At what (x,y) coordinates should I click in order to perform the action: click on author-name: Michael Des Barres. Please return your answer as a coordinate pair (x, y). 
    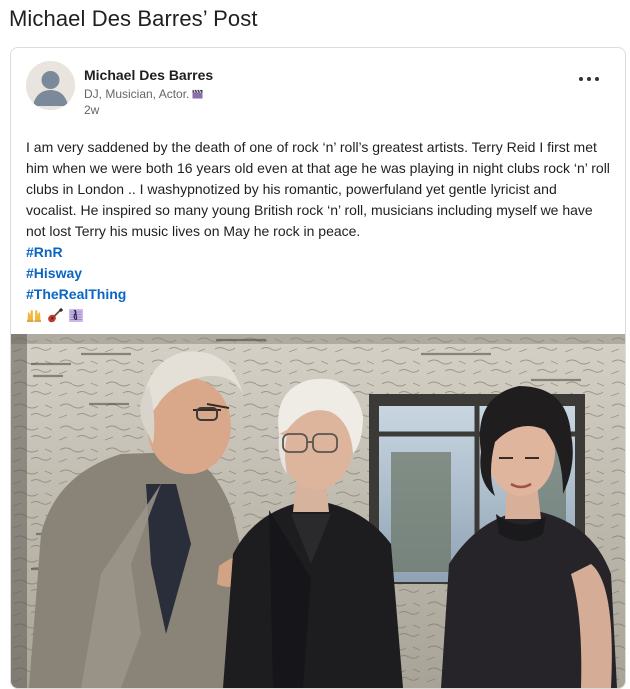
    Looking at the image, I should click on (148, 75).